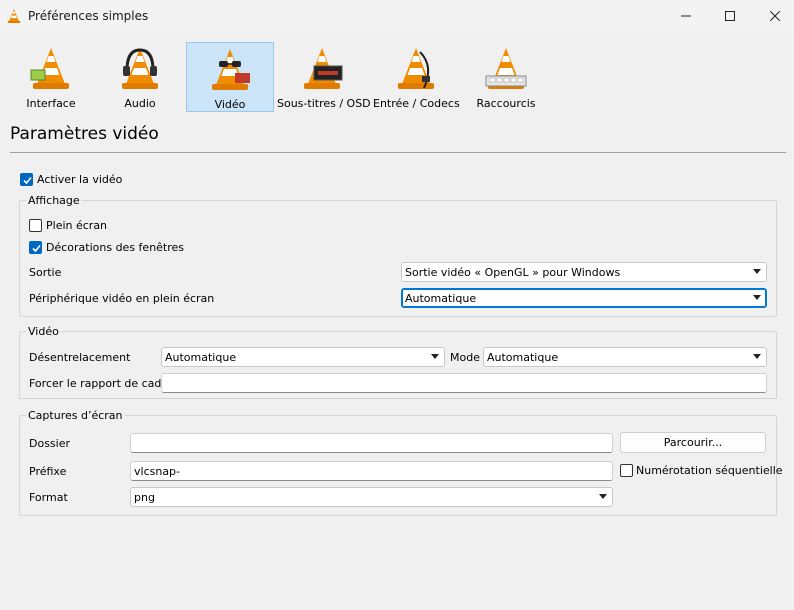 This screenshot has height=610, width=794. Describe the element at coordinates (75, 415) in the screenshot. I see `snapshot-group-title: Captures d’écran` at that location.